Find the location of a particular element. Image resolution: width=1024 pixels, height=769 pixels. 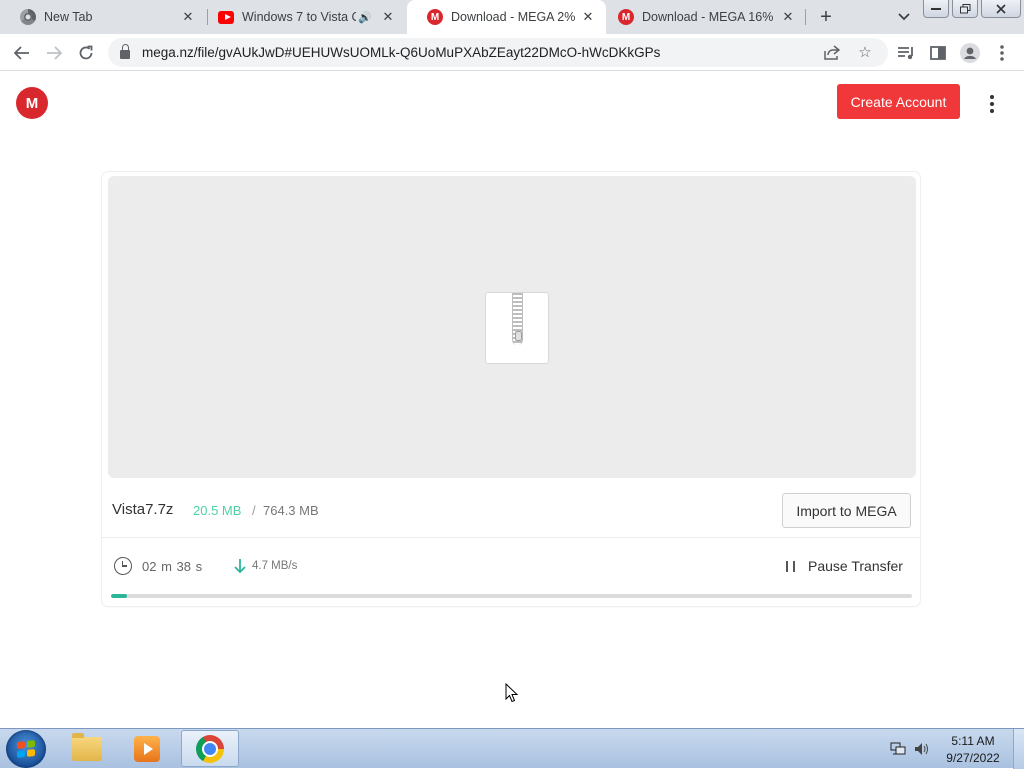

tab-mega-16: M Download - MEGA 16% ✕ is located at coordinates (702, 17).